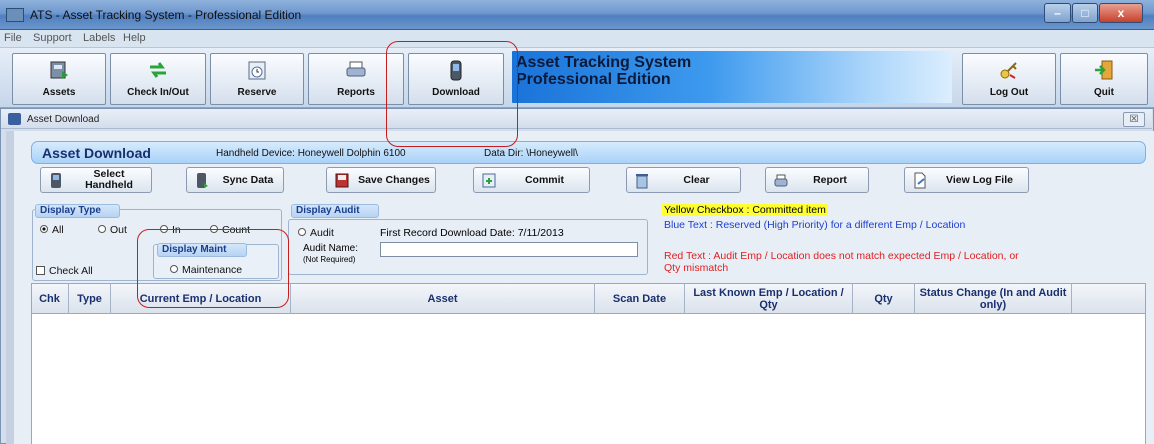  What do you see at coordinates (14, 119) in the screenshot?
I see `download-window-icon` at bounding box center [14, 119].